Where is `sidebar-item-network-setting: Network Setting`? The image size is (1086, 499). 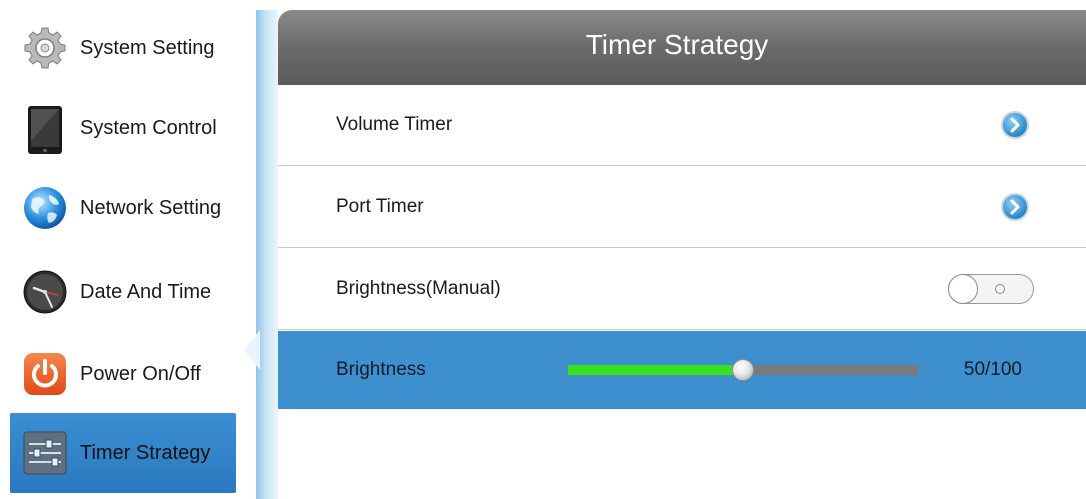 sidebar-item-network-setting: Network Setting is located at coordinates (123, 208).